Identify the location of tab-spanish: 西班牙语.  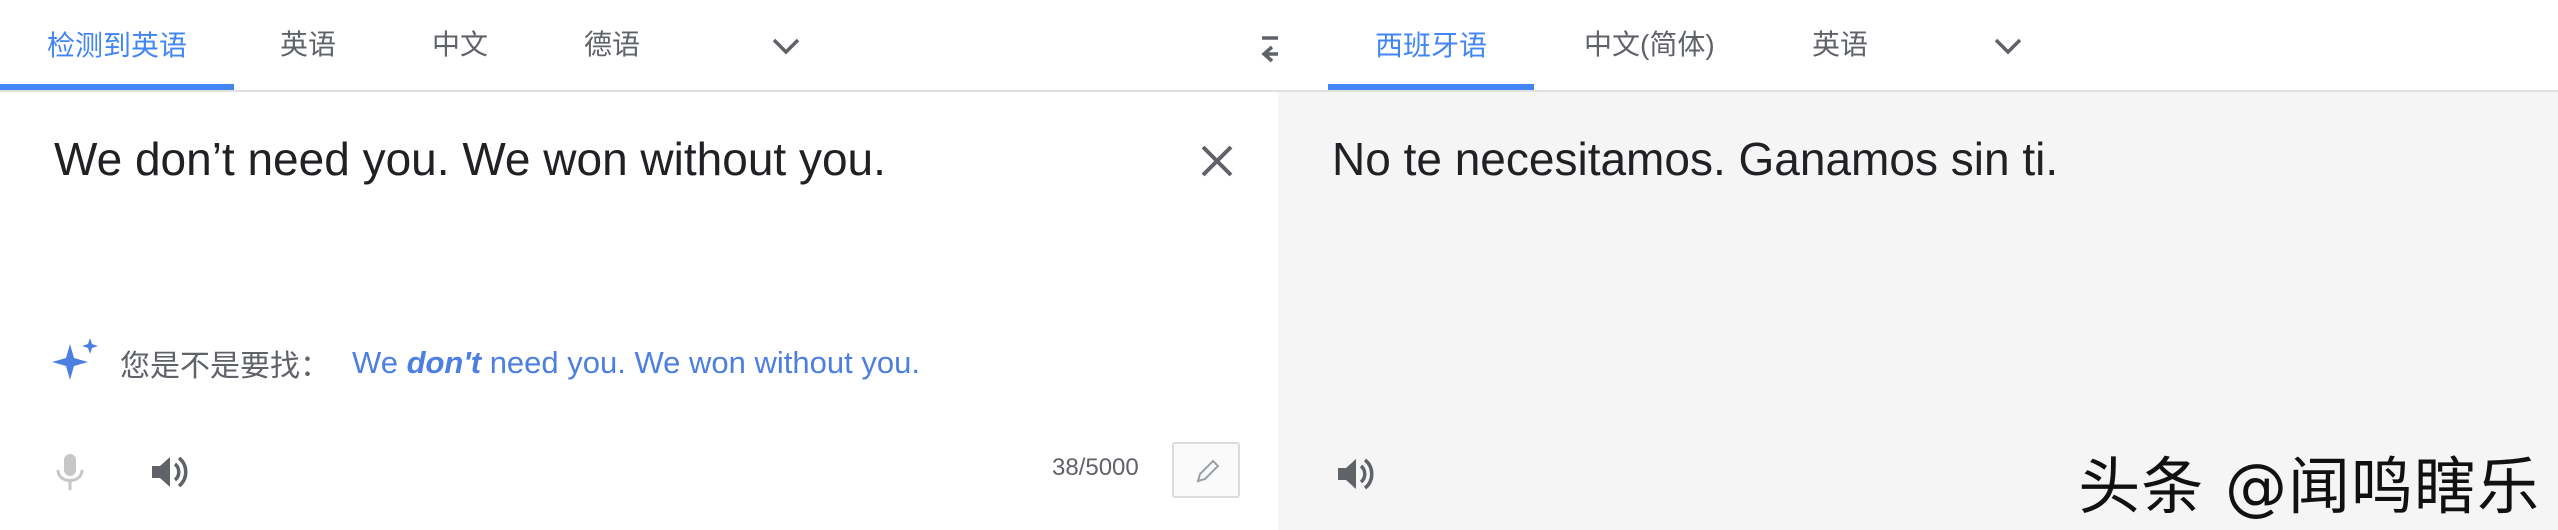
(1431, 45).